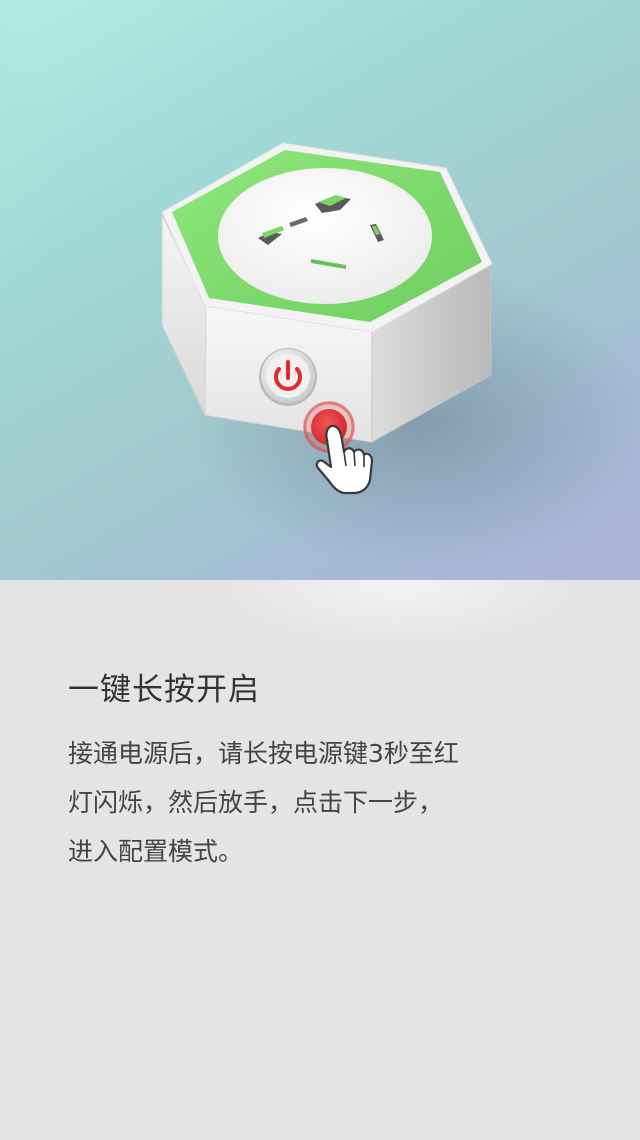  I want to click on power-button, so click(288, 377).